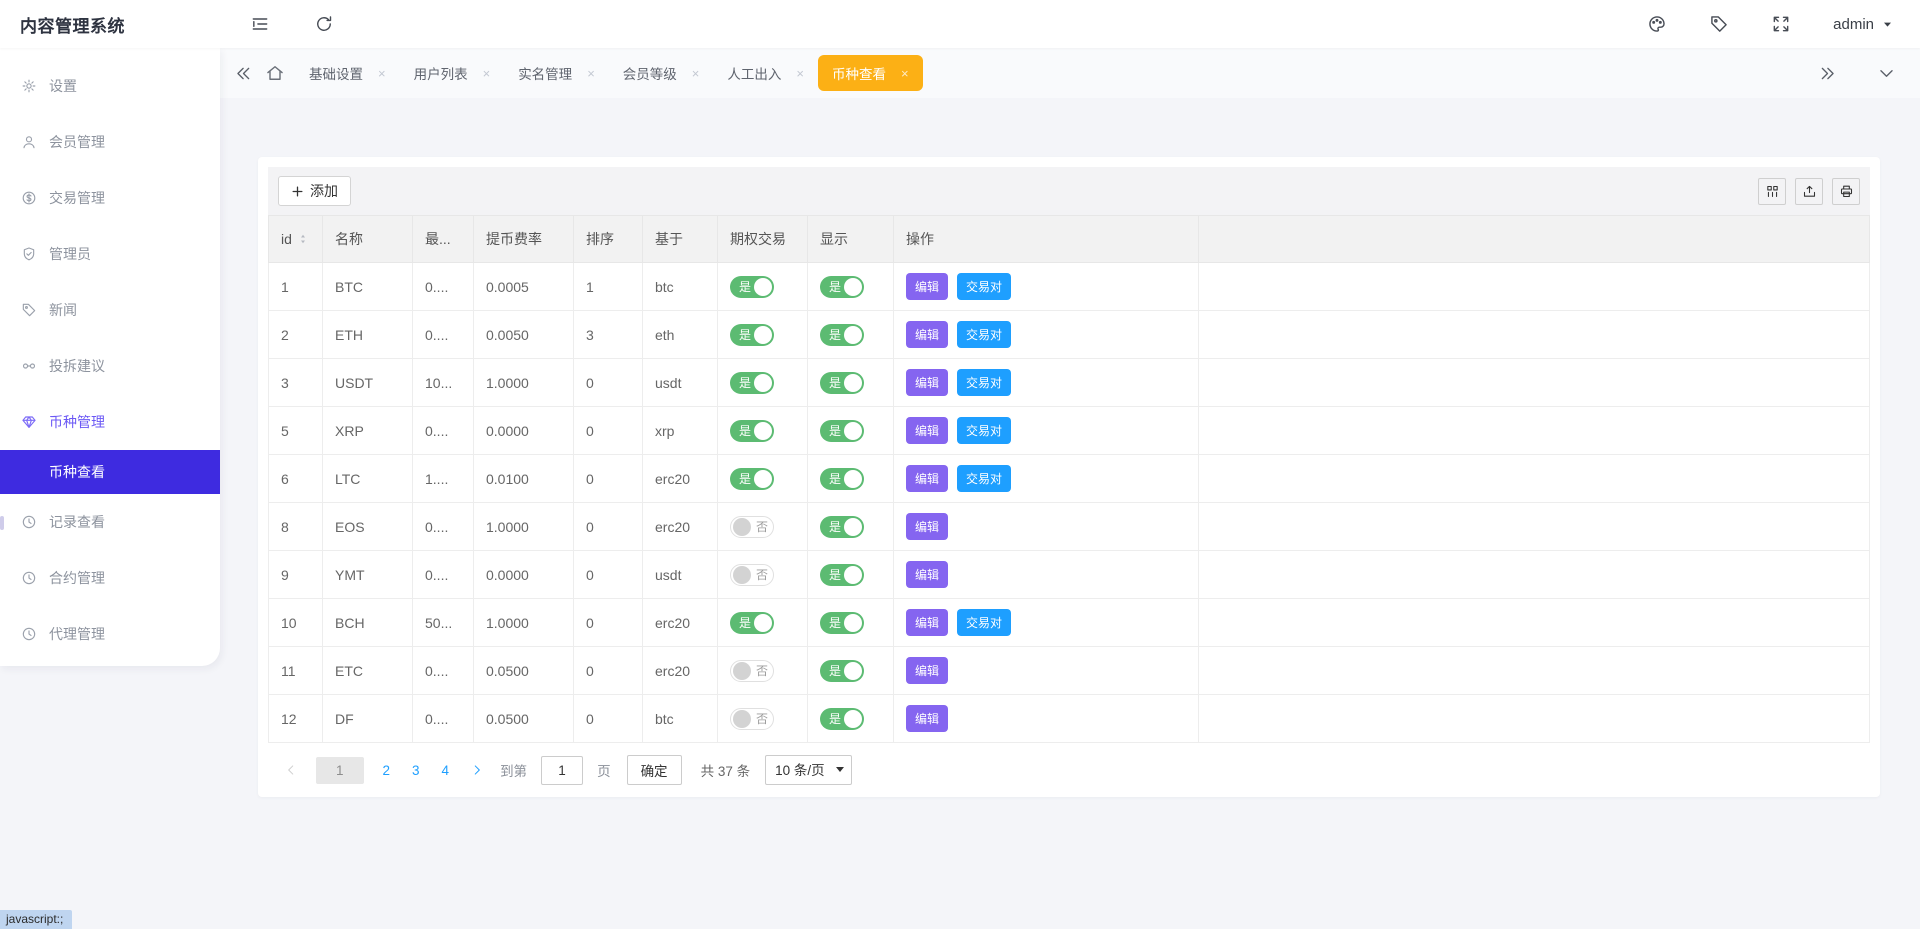 The height and width of the screenshot is (929, 1920). I want to click on add-button: 添加, so click(314, 191).